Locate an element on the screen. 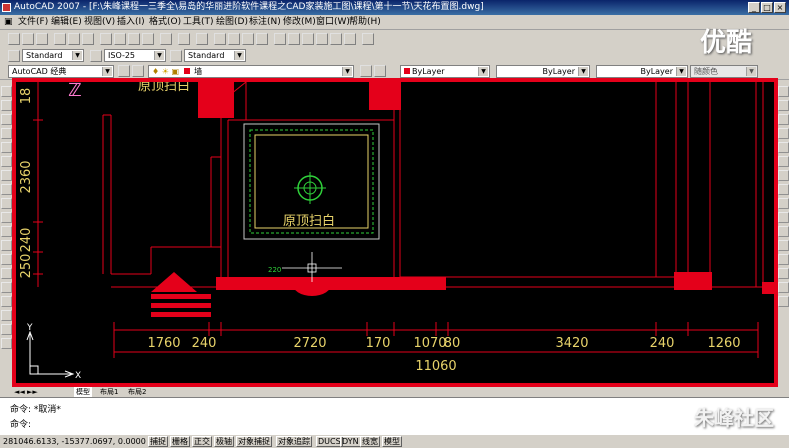 This screenshot has width=789, height=448. otrack-toggle: 对象追踪 is located at coordinates (294, 441).